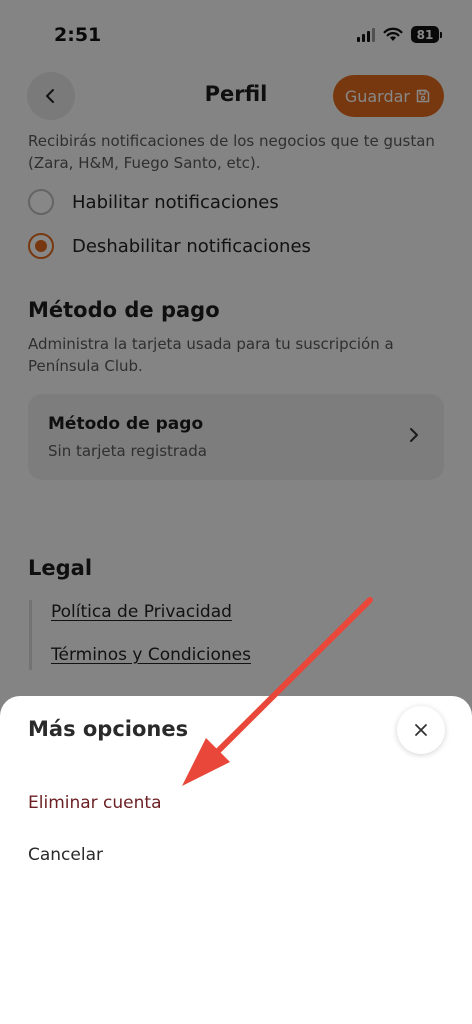 The image size is (472, 1024). I want to click on close-icon, so click(421, 730).